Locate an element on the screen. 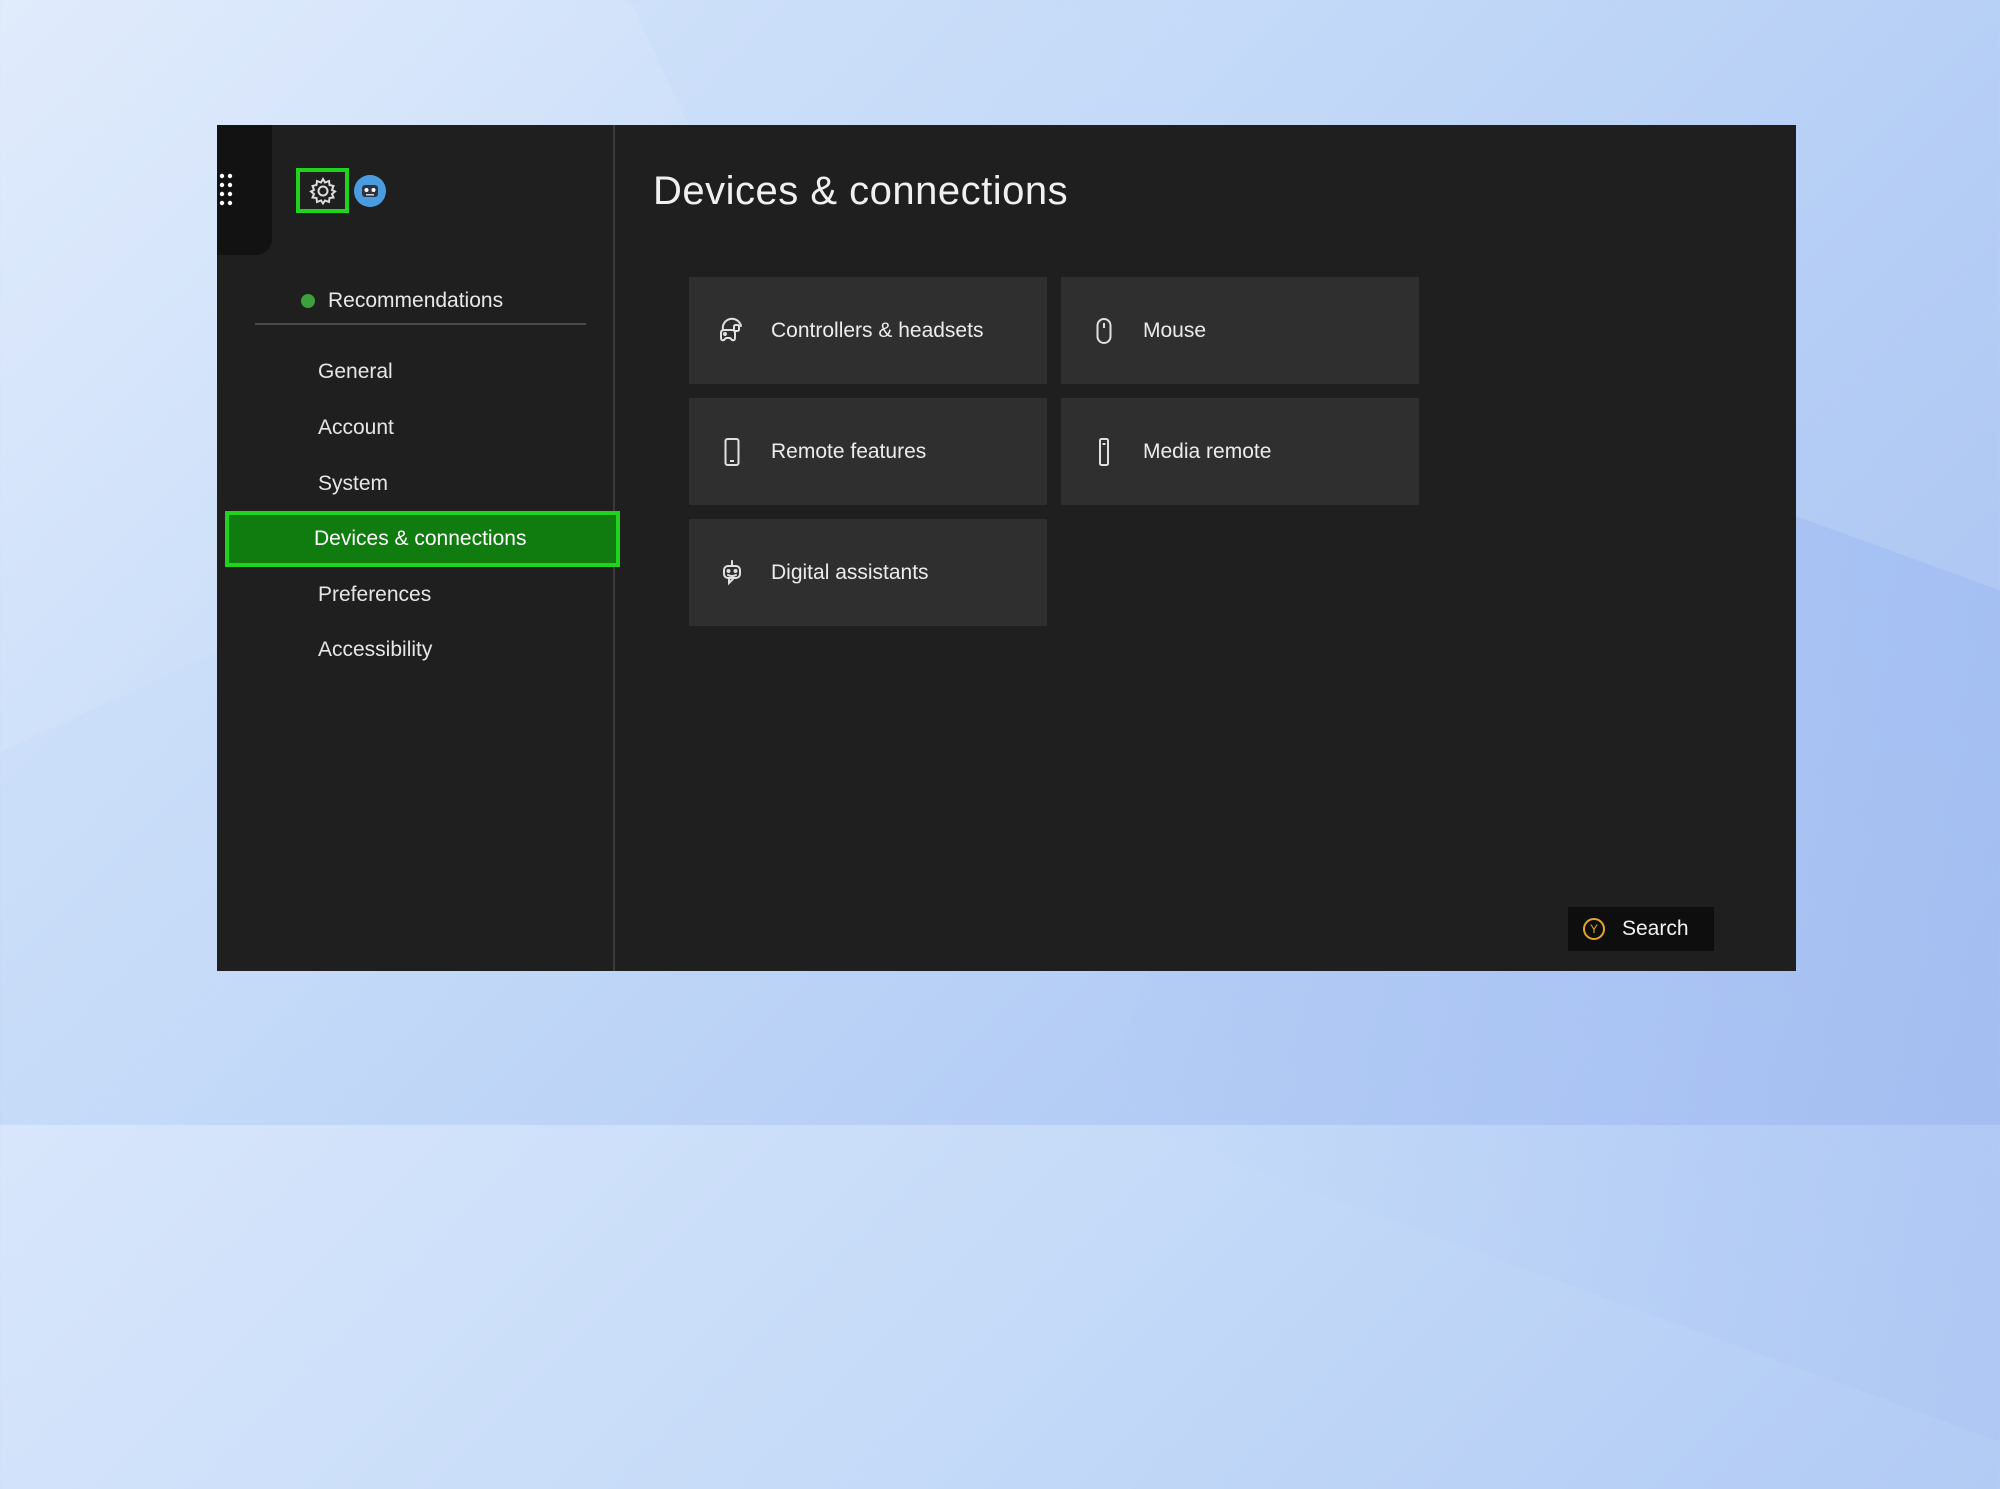  sidebar-item-label: Preferences is located at coordinates (375, 594).